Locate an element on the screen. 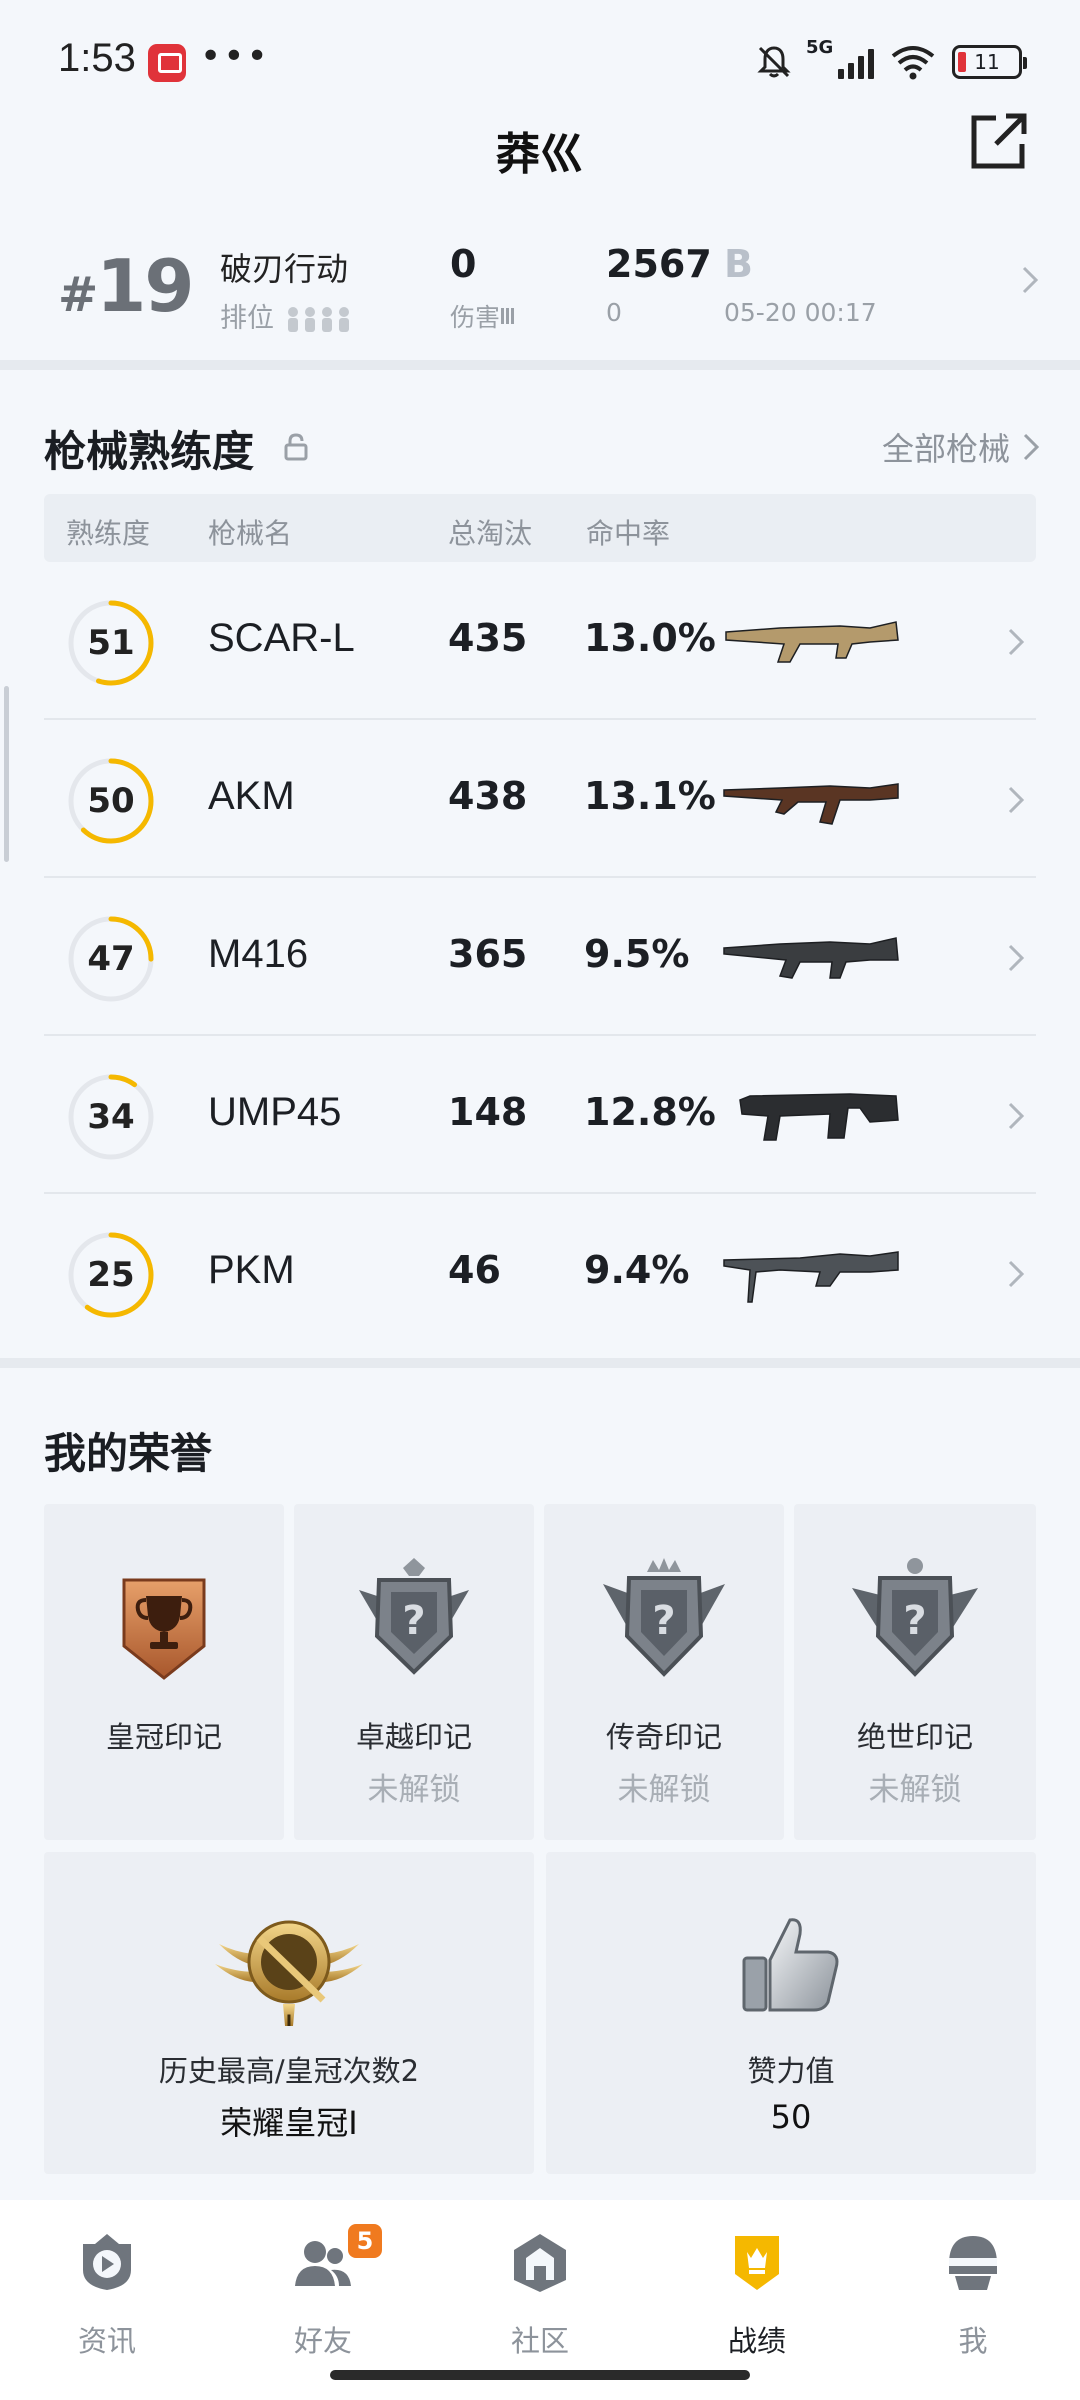 This screenshot has height=2400, width=1080. honor-card-crown: 皇冠印记 is located at coordinates (164, 1672).